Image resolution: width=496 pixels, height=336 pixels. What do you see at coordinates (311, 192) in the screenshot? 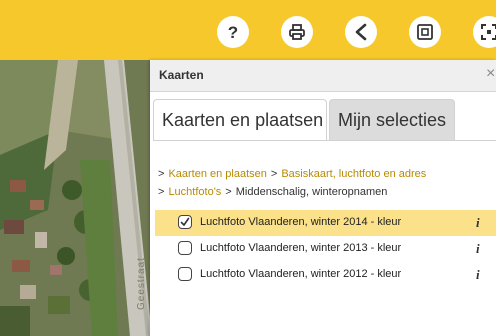
I see `breadcrumb-current: Middenschalig, winteropnamen` at bounding box center [311, 192].